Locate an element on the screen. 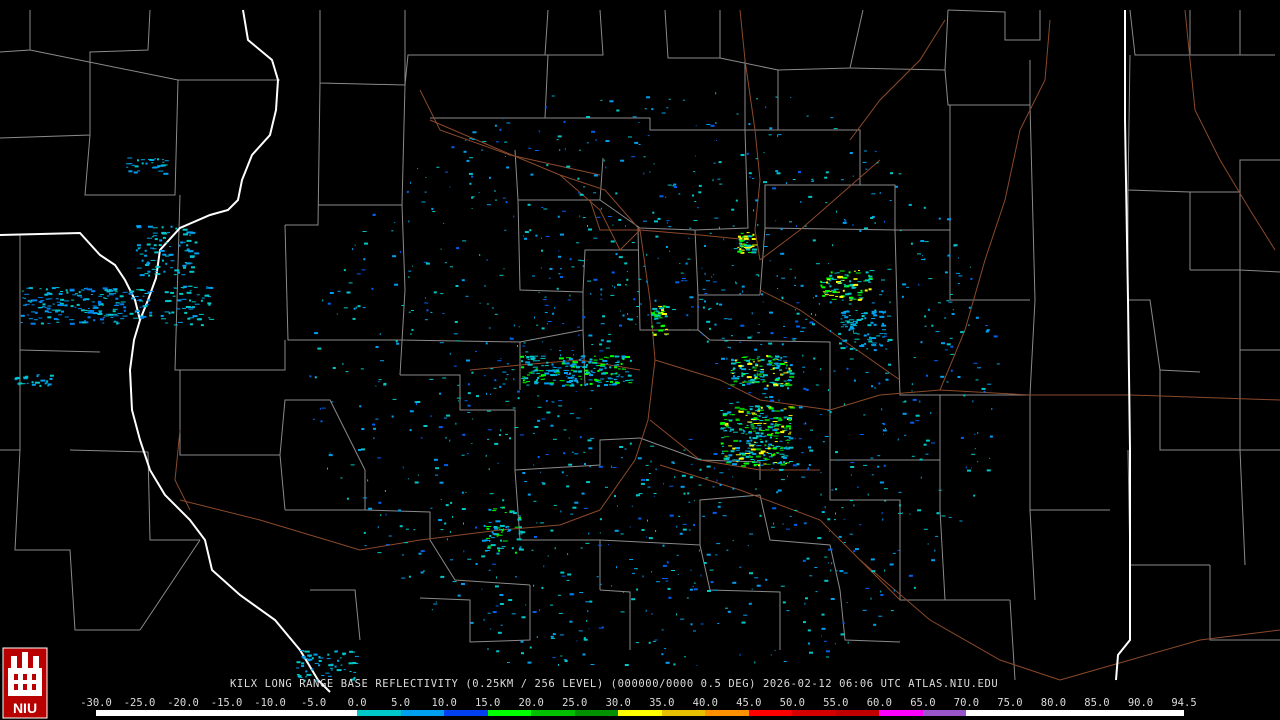  scale-label: 65.0 is located at coordinates (923, 703).